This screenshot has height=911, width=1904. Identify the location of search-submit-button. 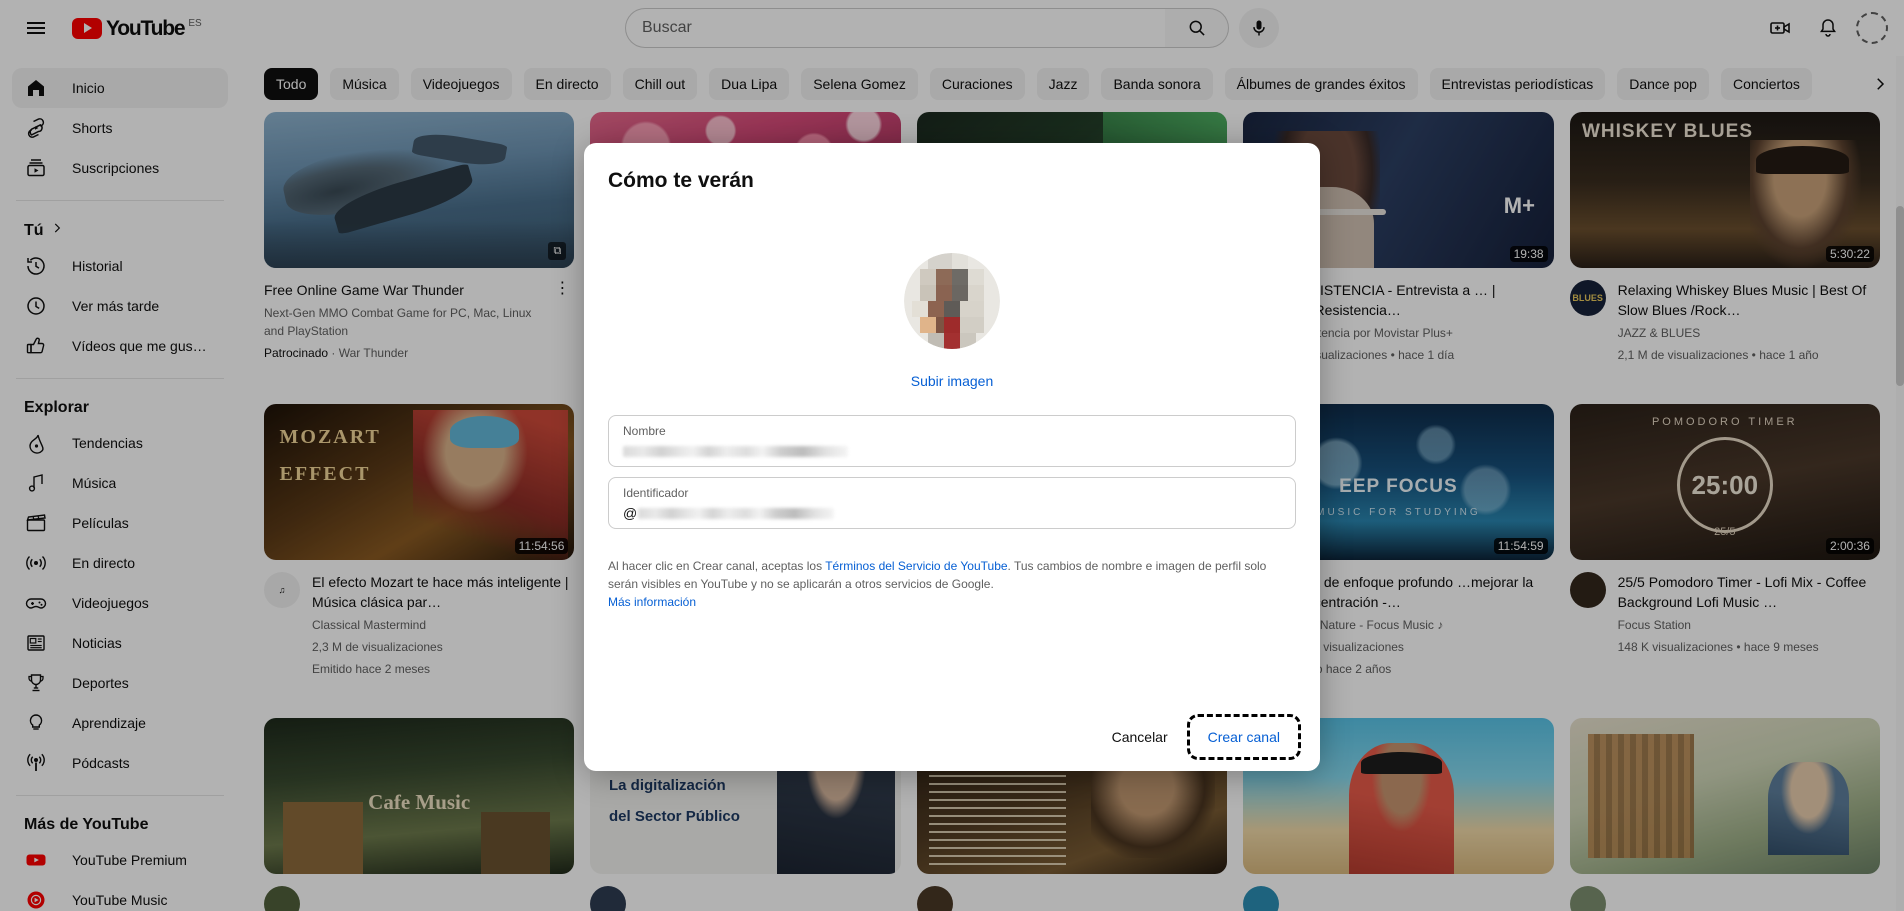
(1197, 28).